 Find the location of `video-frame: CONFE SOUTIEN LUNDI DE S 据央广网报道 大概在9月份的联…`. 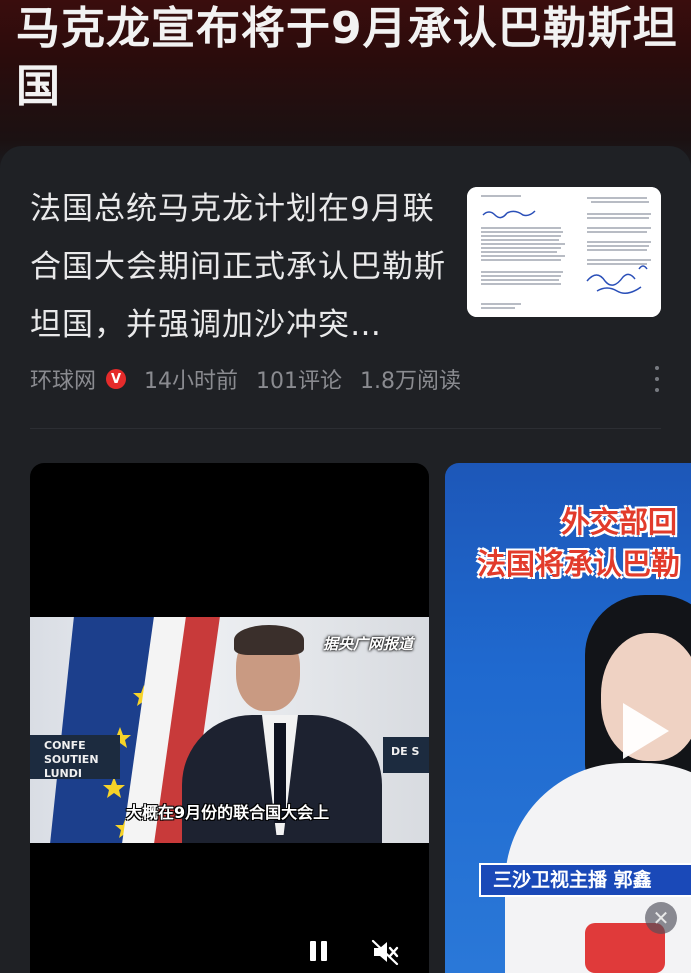

video-frame: CONFE SOUTIEN LUNDI DE S 据央广网报道 大概在9月份的联… is located at coordinates (229, 730).